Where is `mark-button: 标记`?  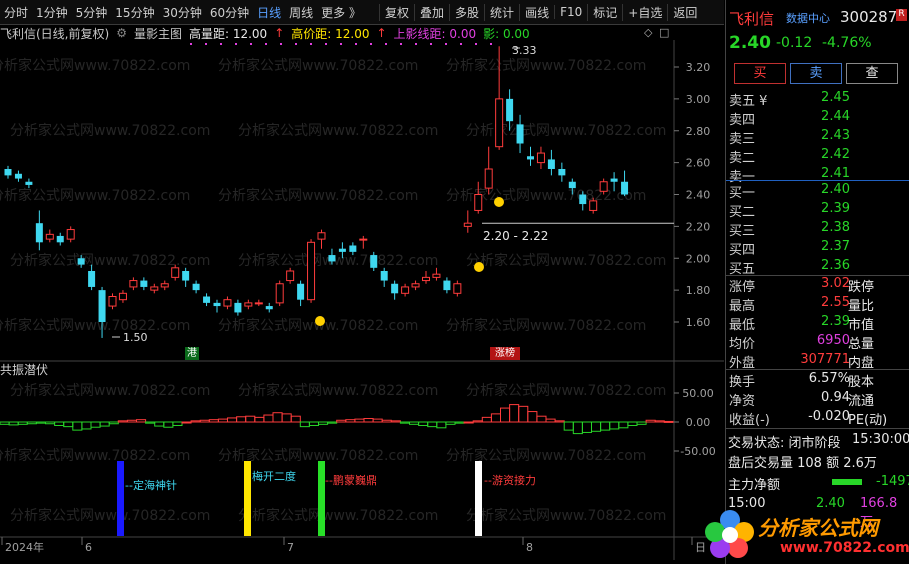
mark-button: 标记 is located at coordinates (604, 12).